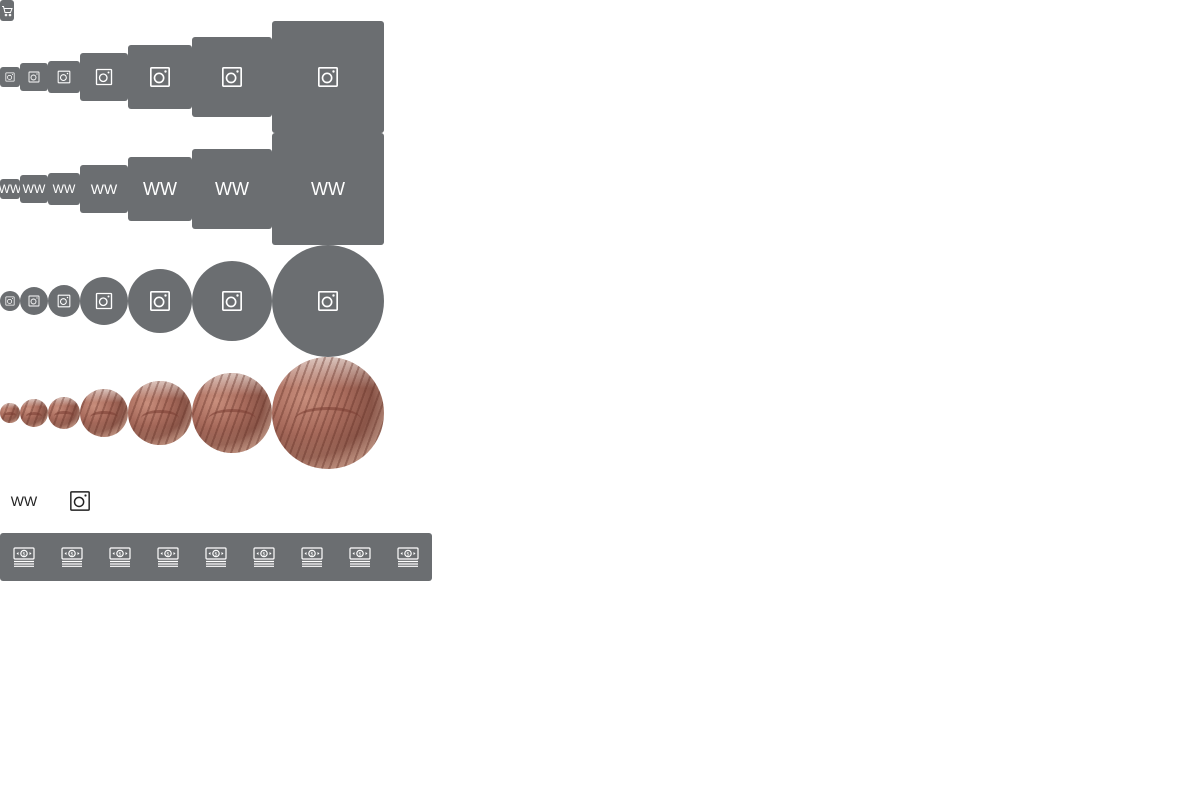  I want to click on shopping-cart-icon, so click(7, 10).